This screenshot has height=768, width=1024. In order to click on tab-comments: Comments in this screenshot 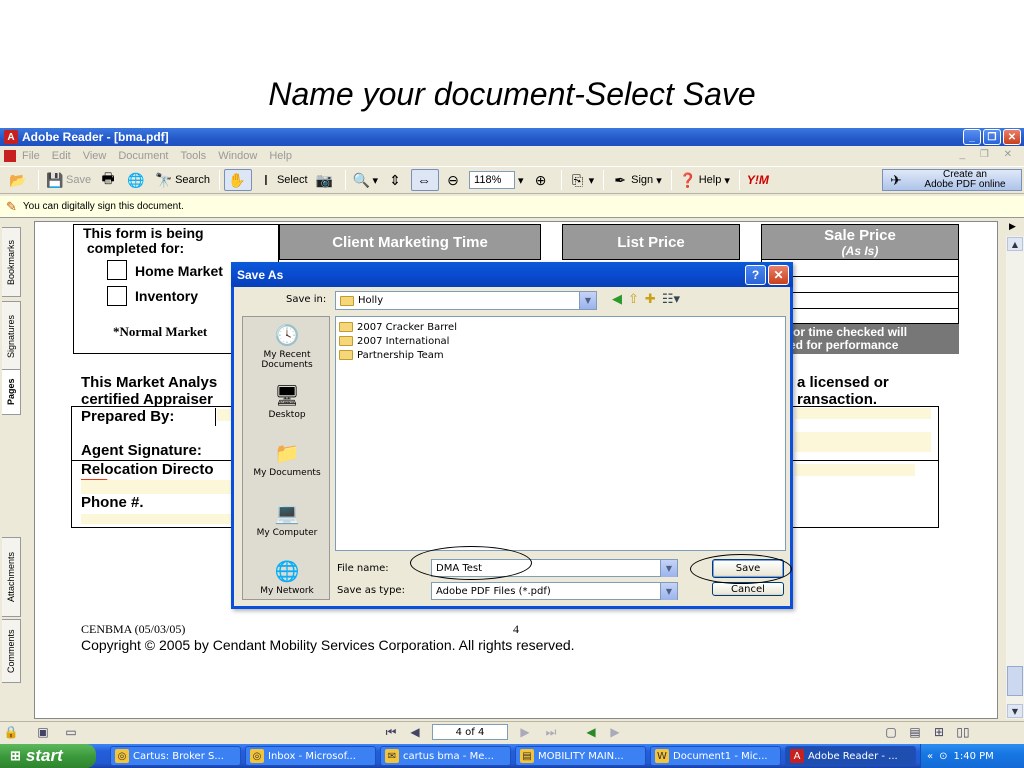, I will do `click(11, 651)`.